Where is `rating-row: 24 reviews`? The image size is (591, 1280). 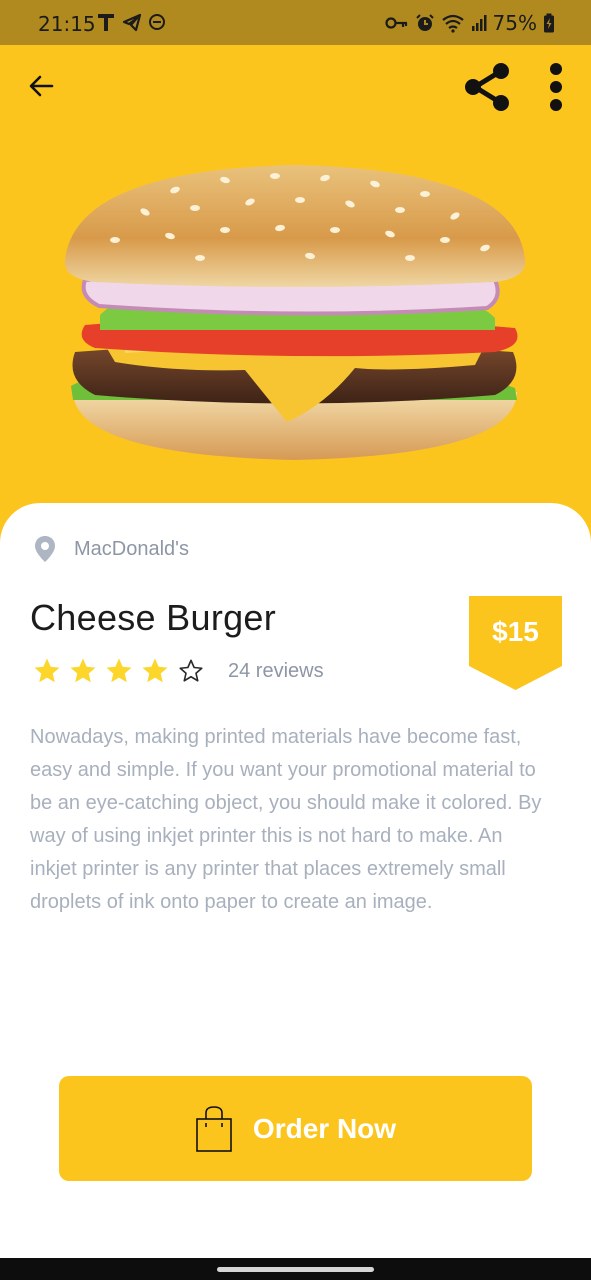 rating-row: 24 reviews is located at coordinates (178, 671).